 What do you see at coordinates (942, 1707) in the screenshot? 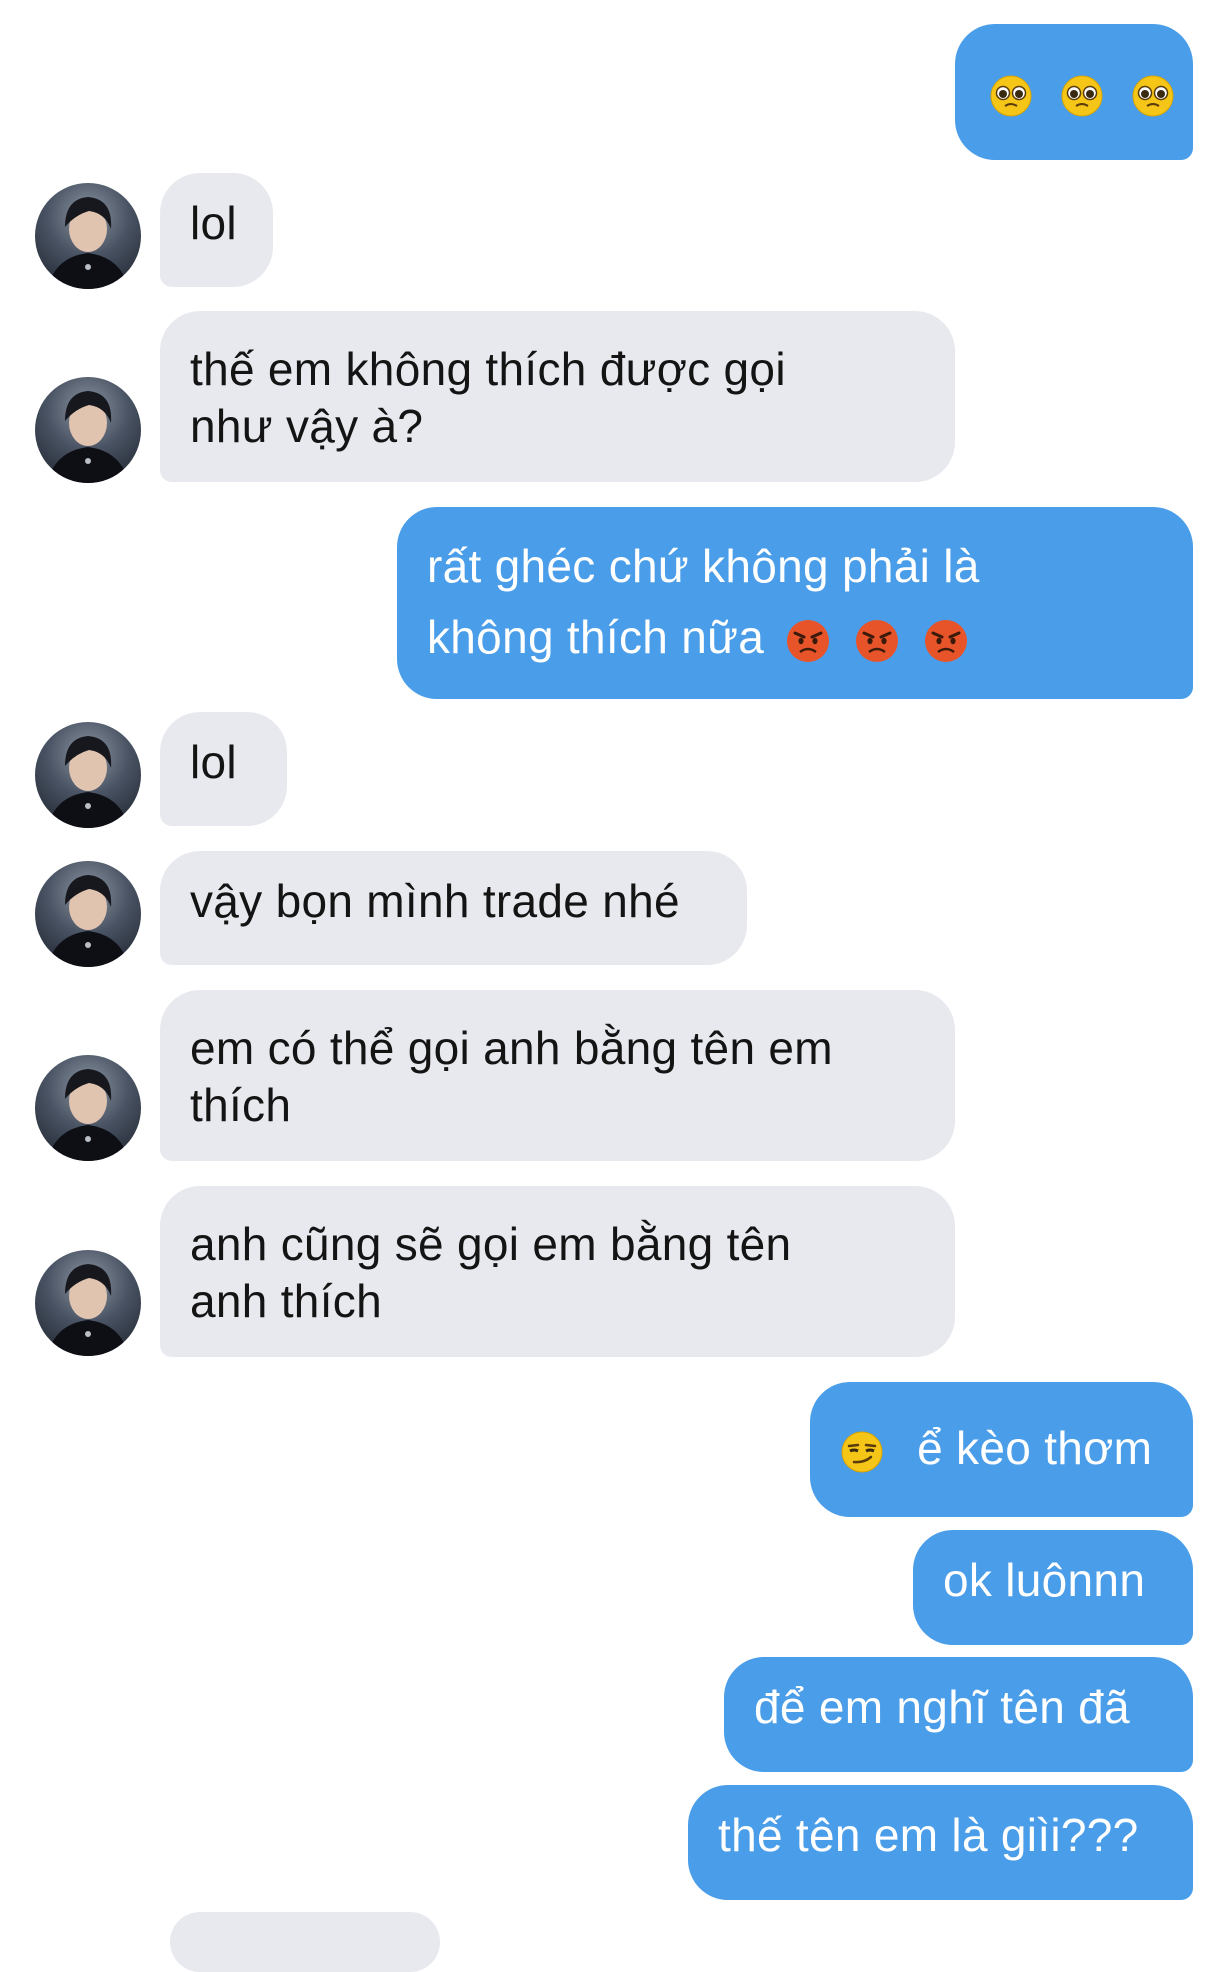
I see `message-text: để em nghĩ tên đã` at bounding box center [942, 1707].